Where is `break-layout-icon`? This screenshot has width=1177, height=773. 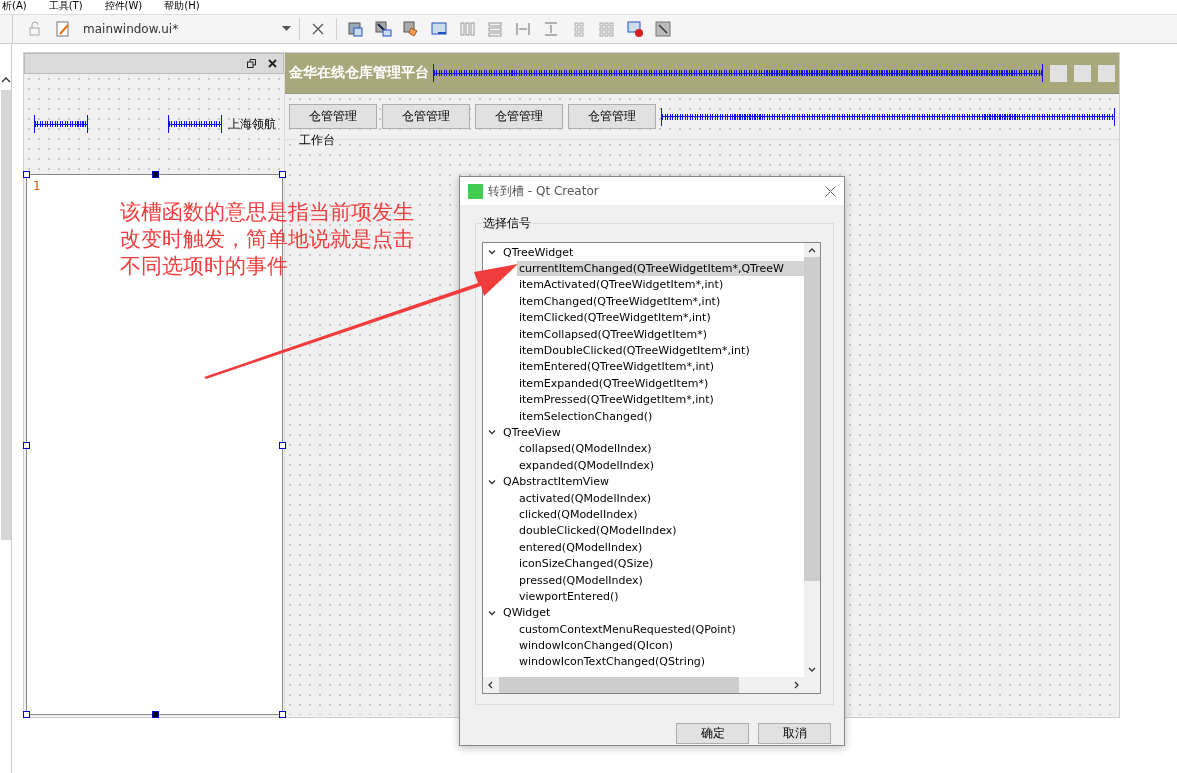
break-layout-icon is located at coordinates (635, 29).